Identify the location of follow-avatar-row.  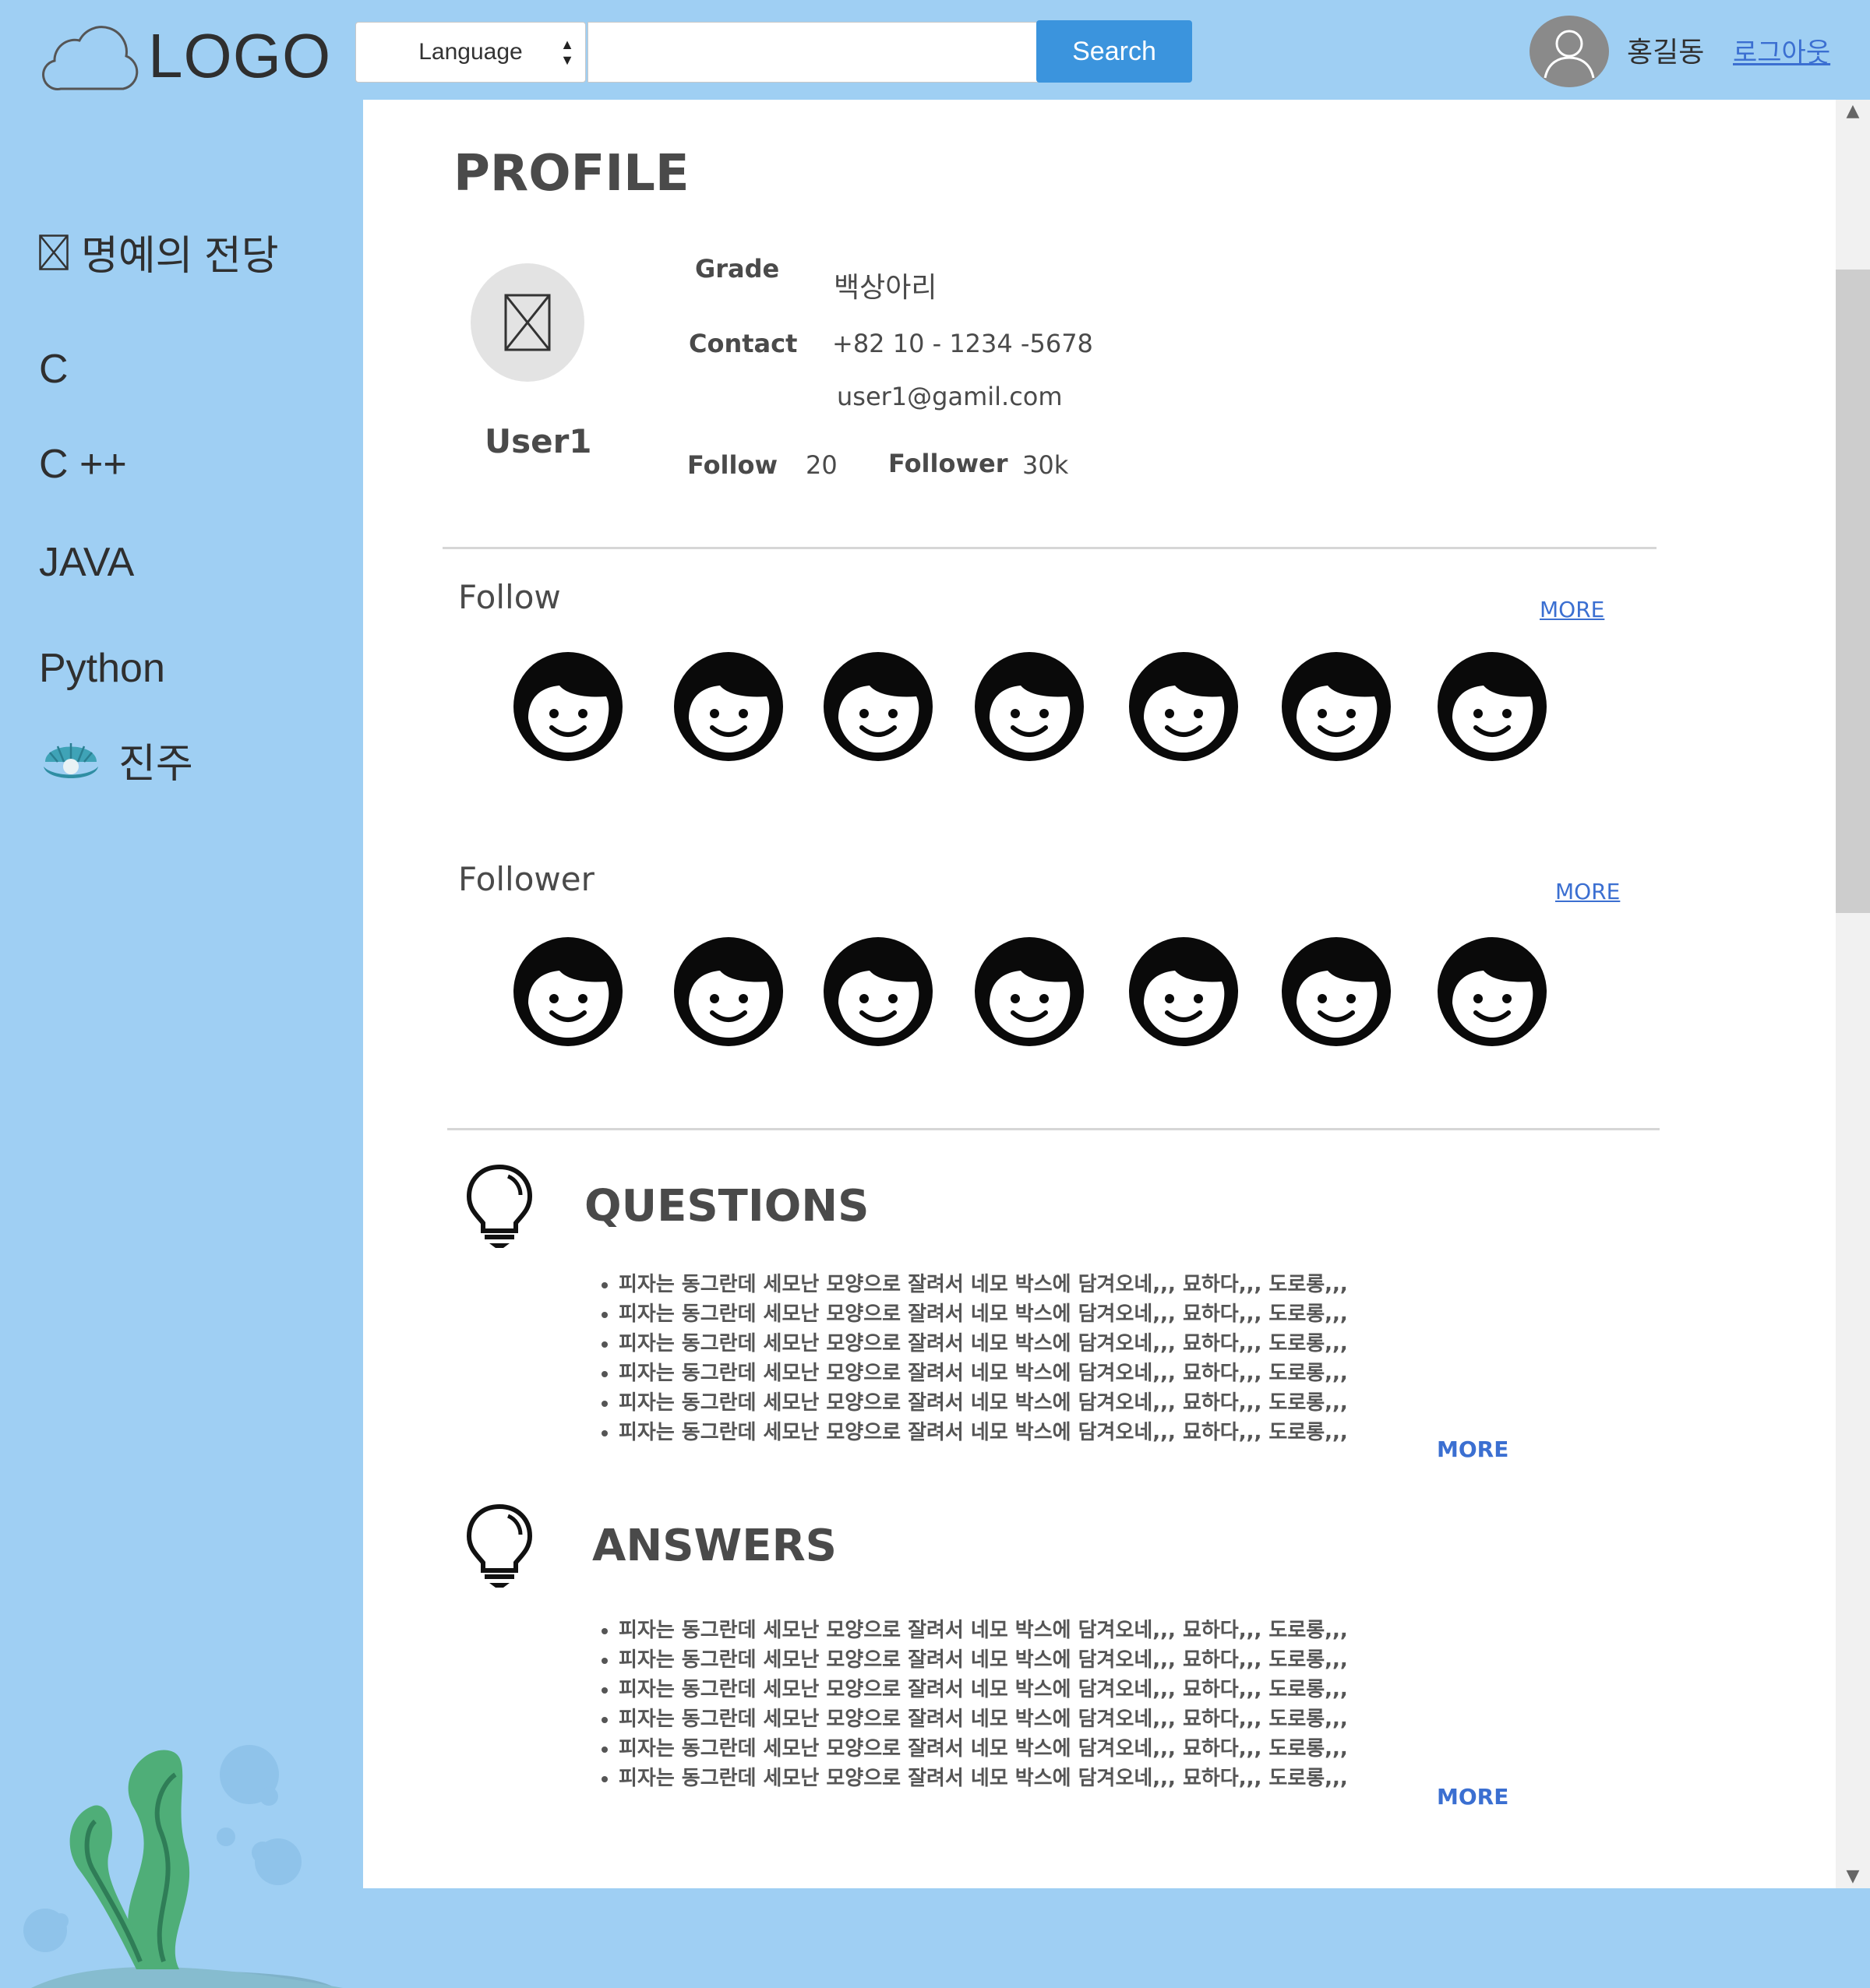
(1033, 706).